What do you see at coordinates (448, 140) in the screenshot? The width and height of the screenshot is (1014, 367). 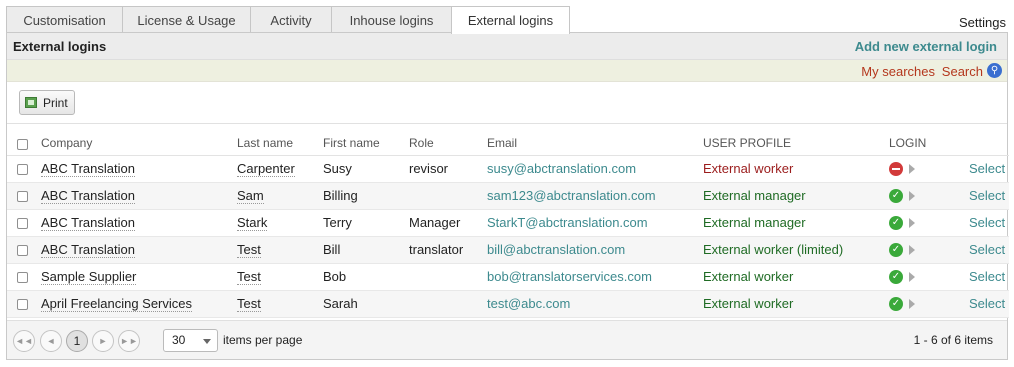 I see `column-role: Role` at bounding box center [448, 140].